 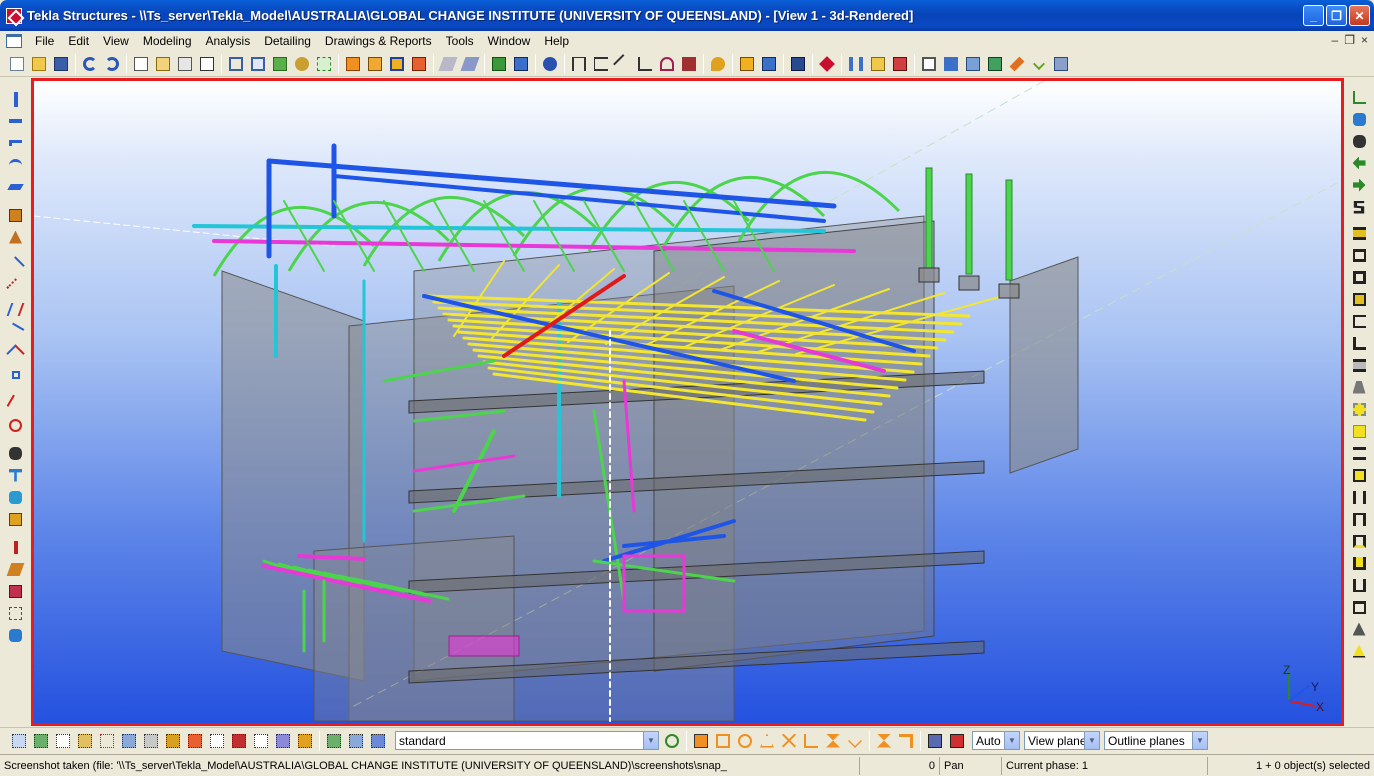 What do you see at coordinates (1359, 651) in the screenshot?
I see `profile-pyramid-button` at bounding box center [1359, 651].